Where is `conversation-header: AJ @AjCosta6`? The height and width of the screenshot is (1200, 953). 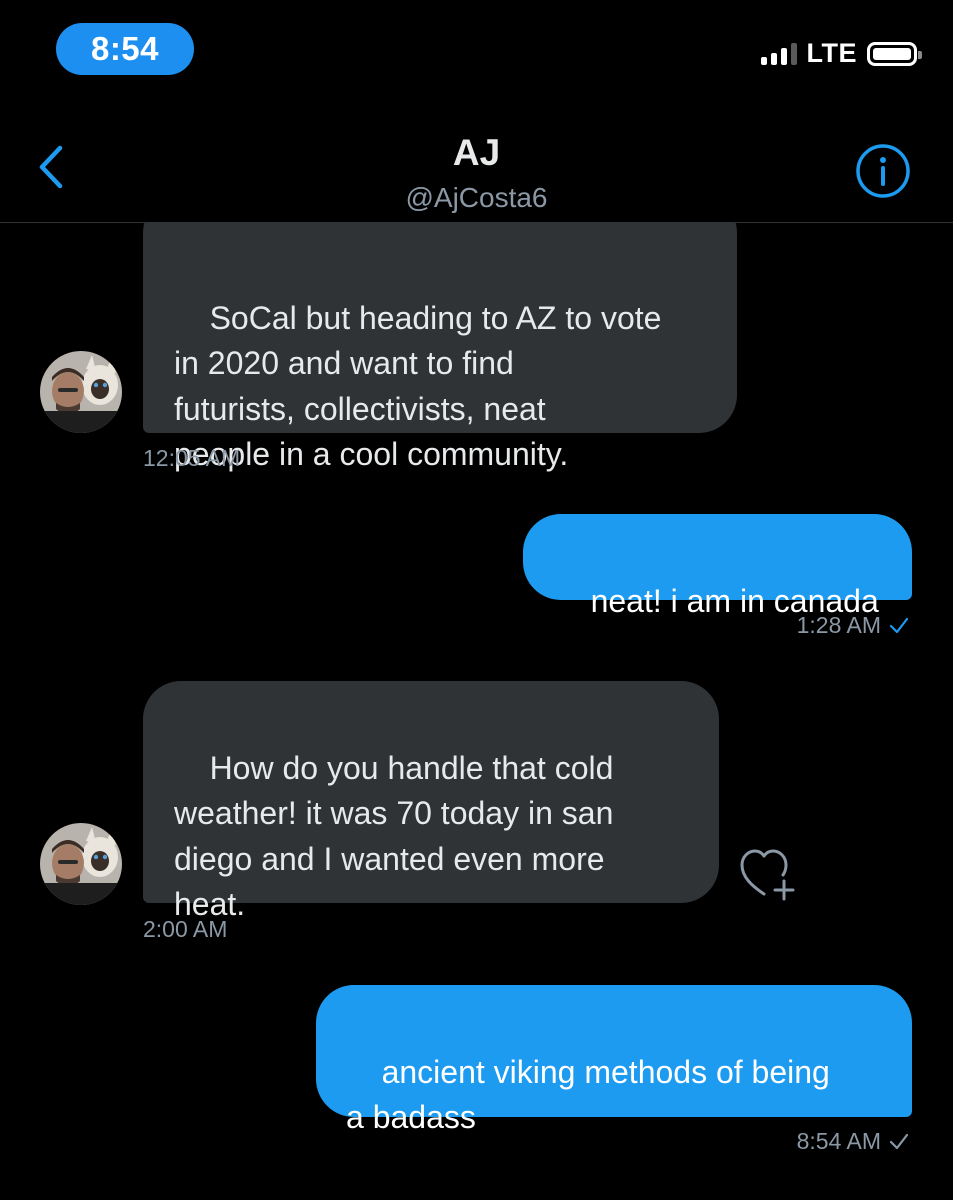
conversation-header: AJ @AjCosta6 is located at coordinates (476, 166).